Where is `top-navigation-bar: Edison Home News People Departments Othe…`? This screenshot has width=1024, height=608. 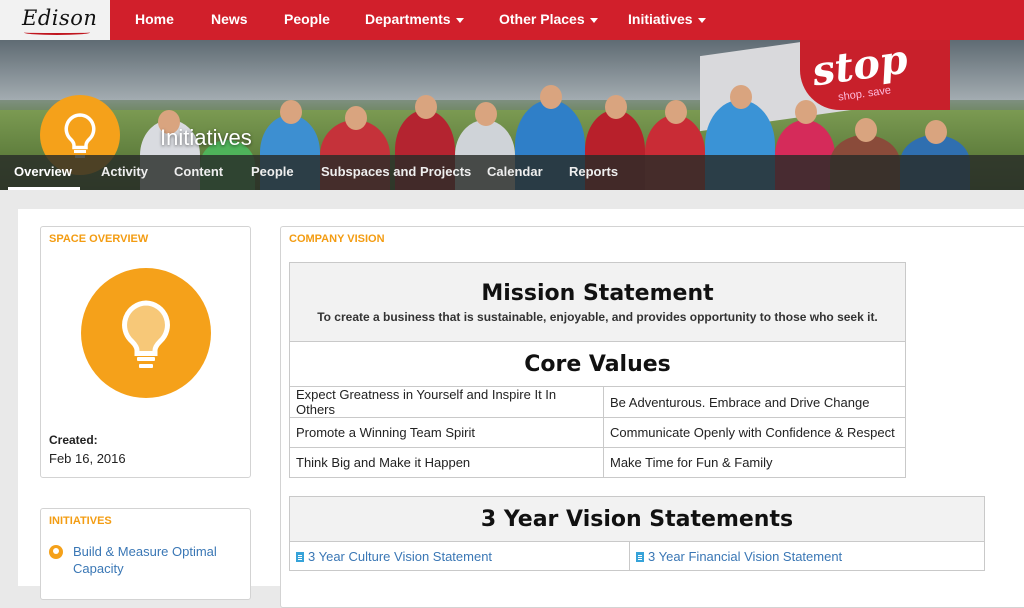 top-navigation-bar: Edison Home News People Departments Othe… is located at coordinates (512, 20).